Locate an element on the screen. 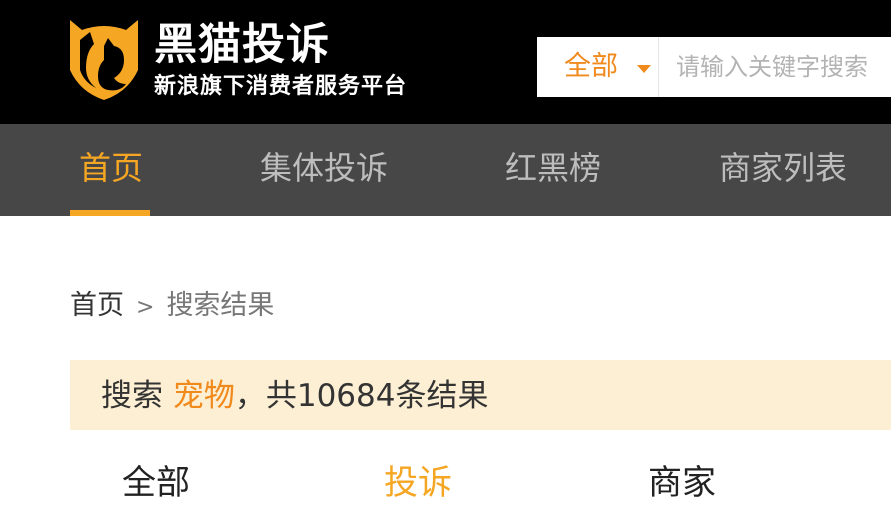 The height and width of the screenshot is (527, 891). caret-down-icon is located at coordinates (644, 69).